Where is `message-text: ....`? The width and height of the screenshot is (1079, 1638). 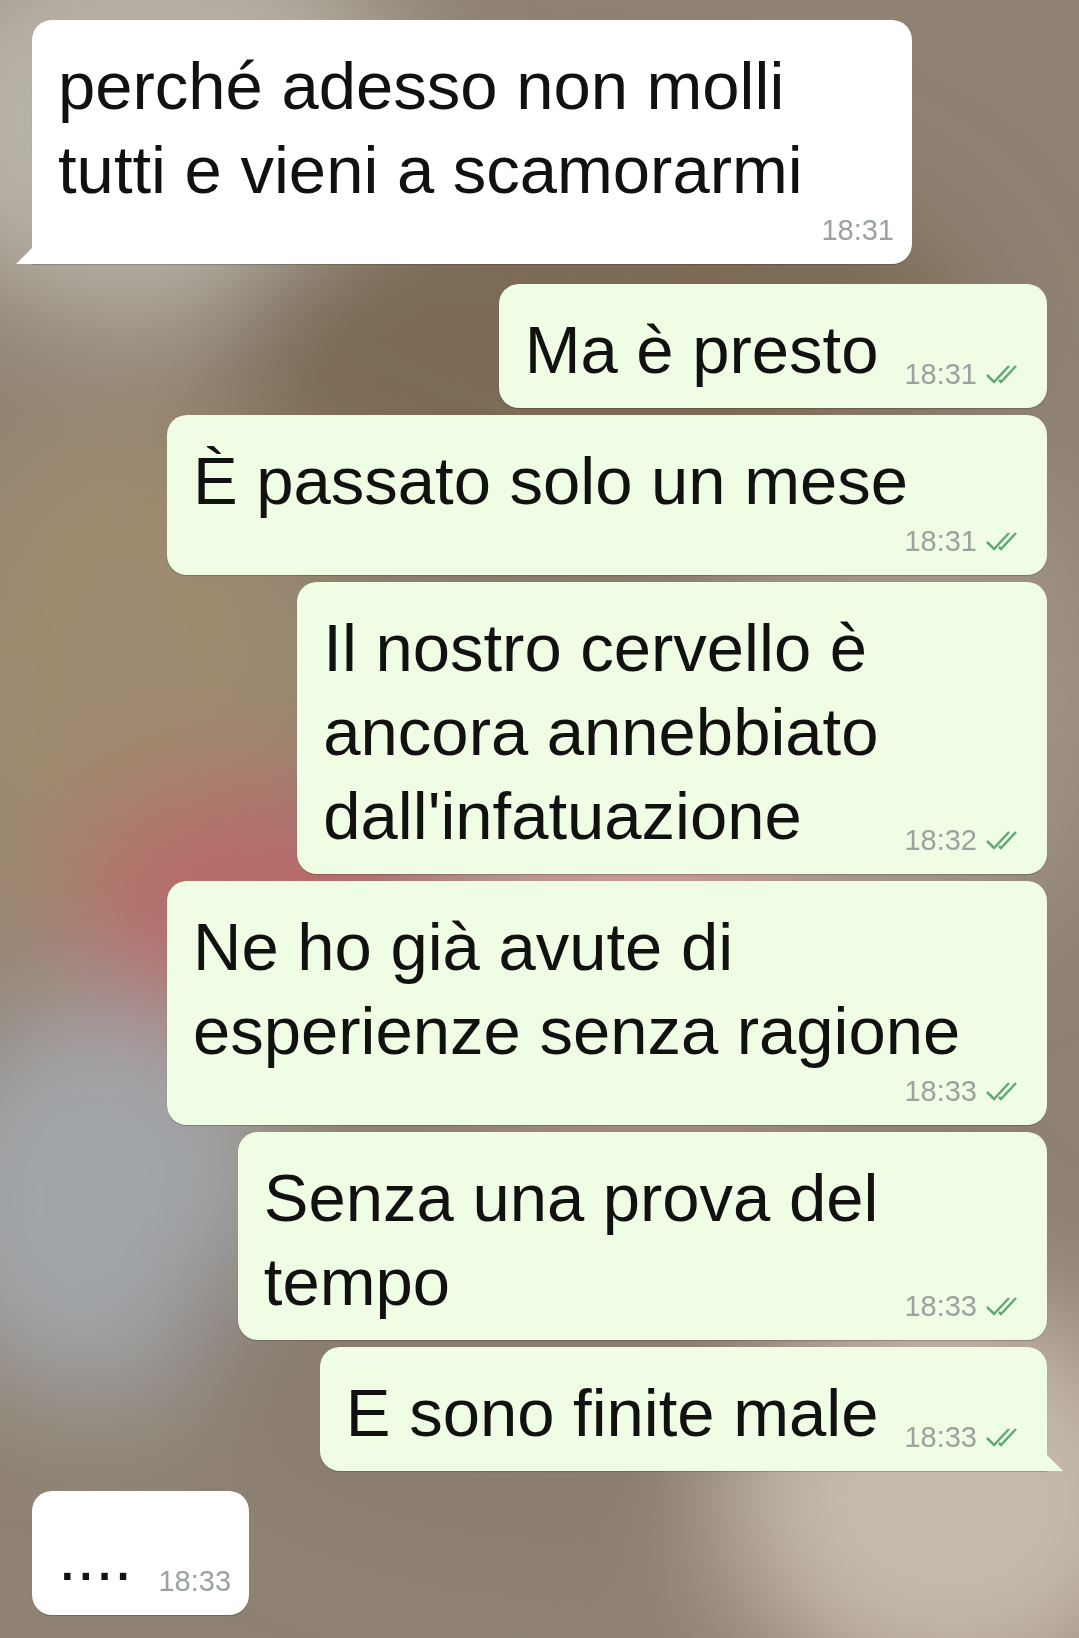 message-text: .... is located at coordinates (95, 1557).